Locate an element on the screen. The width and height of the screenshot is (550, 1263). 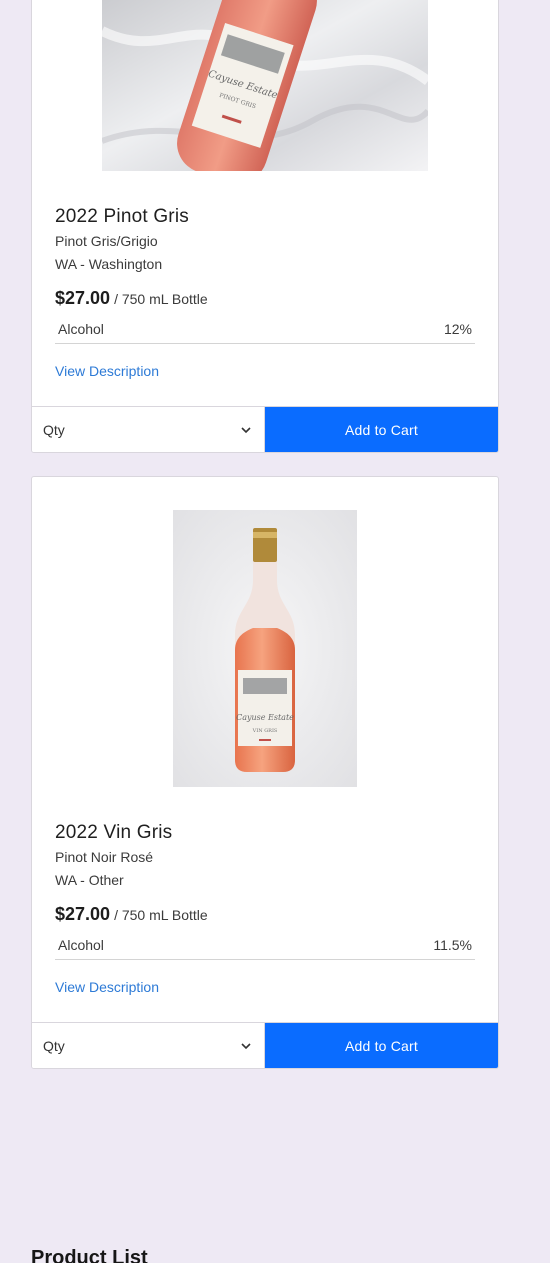
product-region: WA - Other is located at coordinates (89, 880).